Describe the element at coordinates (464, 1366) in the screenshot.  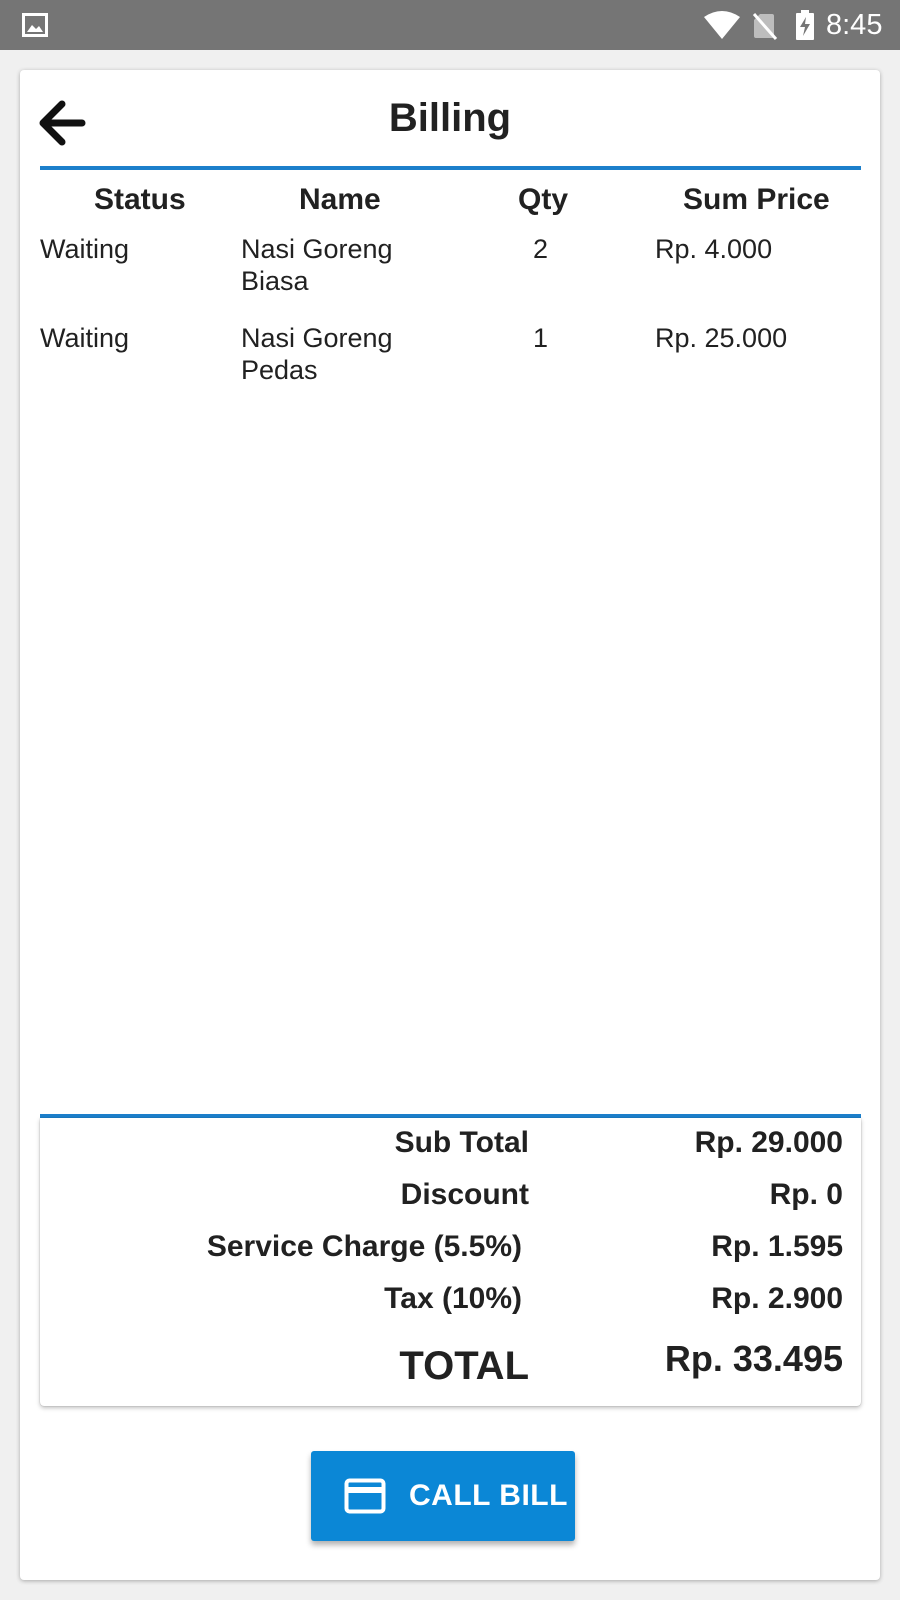
I see `total-label: TOTAL` at that location.